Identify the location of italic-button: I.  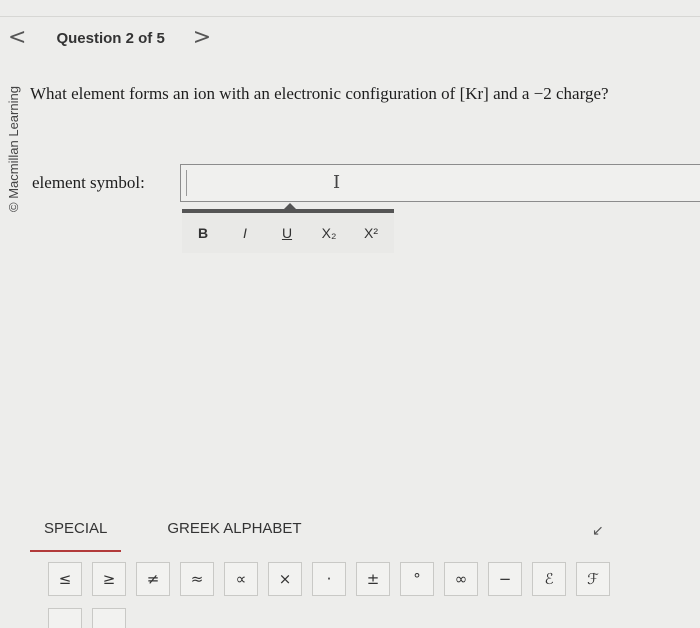
(245, 233).